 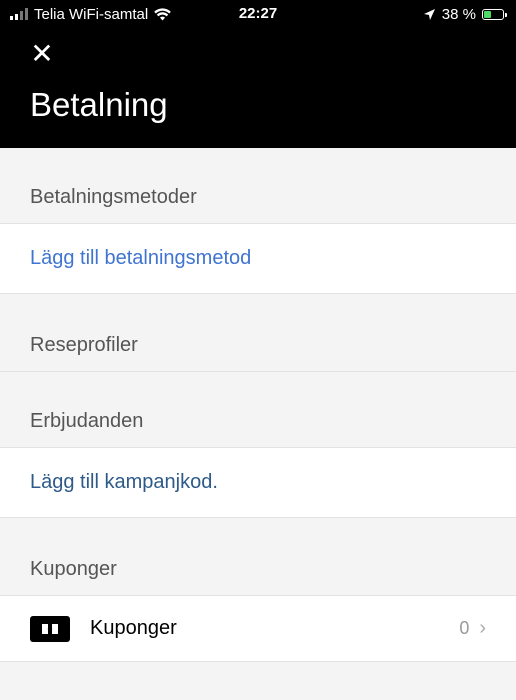 I want to click on add-payment-method-link: Lägg till betalningsmetod, so click(x=140, y=258).